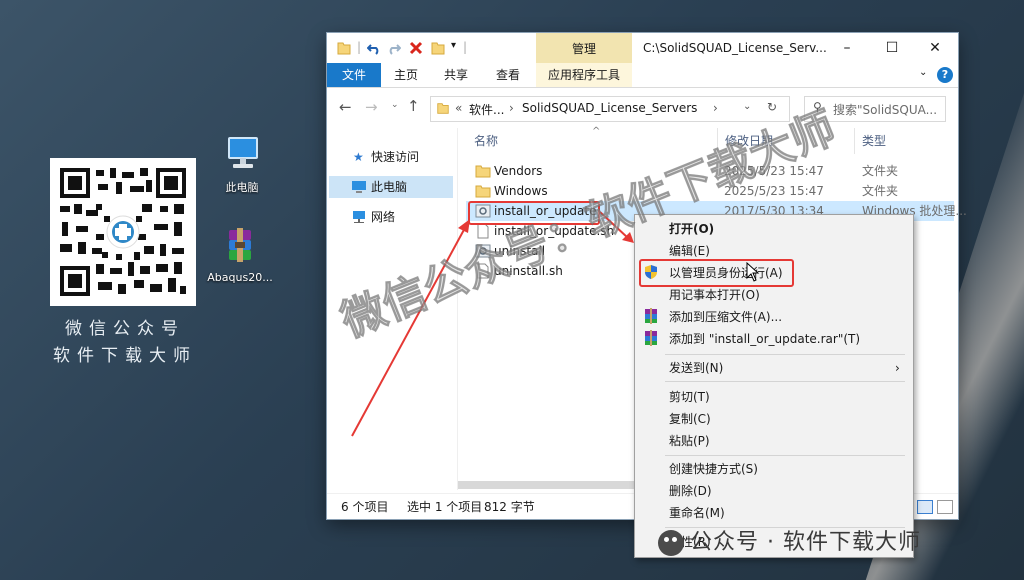  What do you see at coordinates (671, 543) in the screenshot?
I see `wechat-logo-icon` at bounding box center [671, 543].